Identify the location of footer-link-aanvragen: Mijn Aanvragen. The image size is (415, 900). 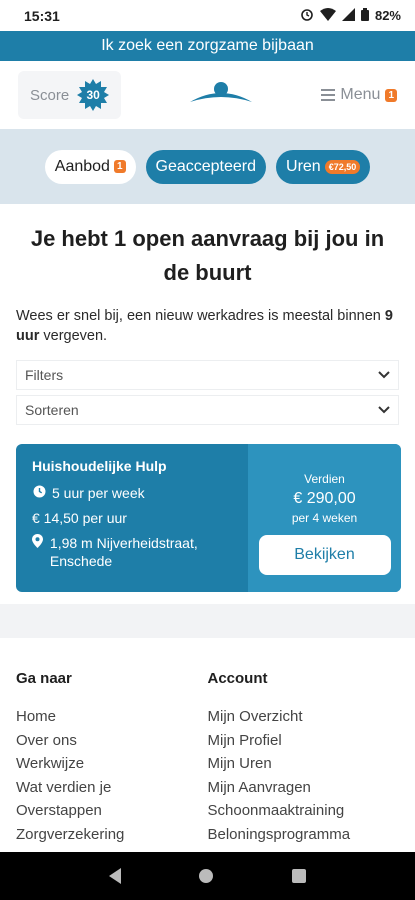
(304, 788).